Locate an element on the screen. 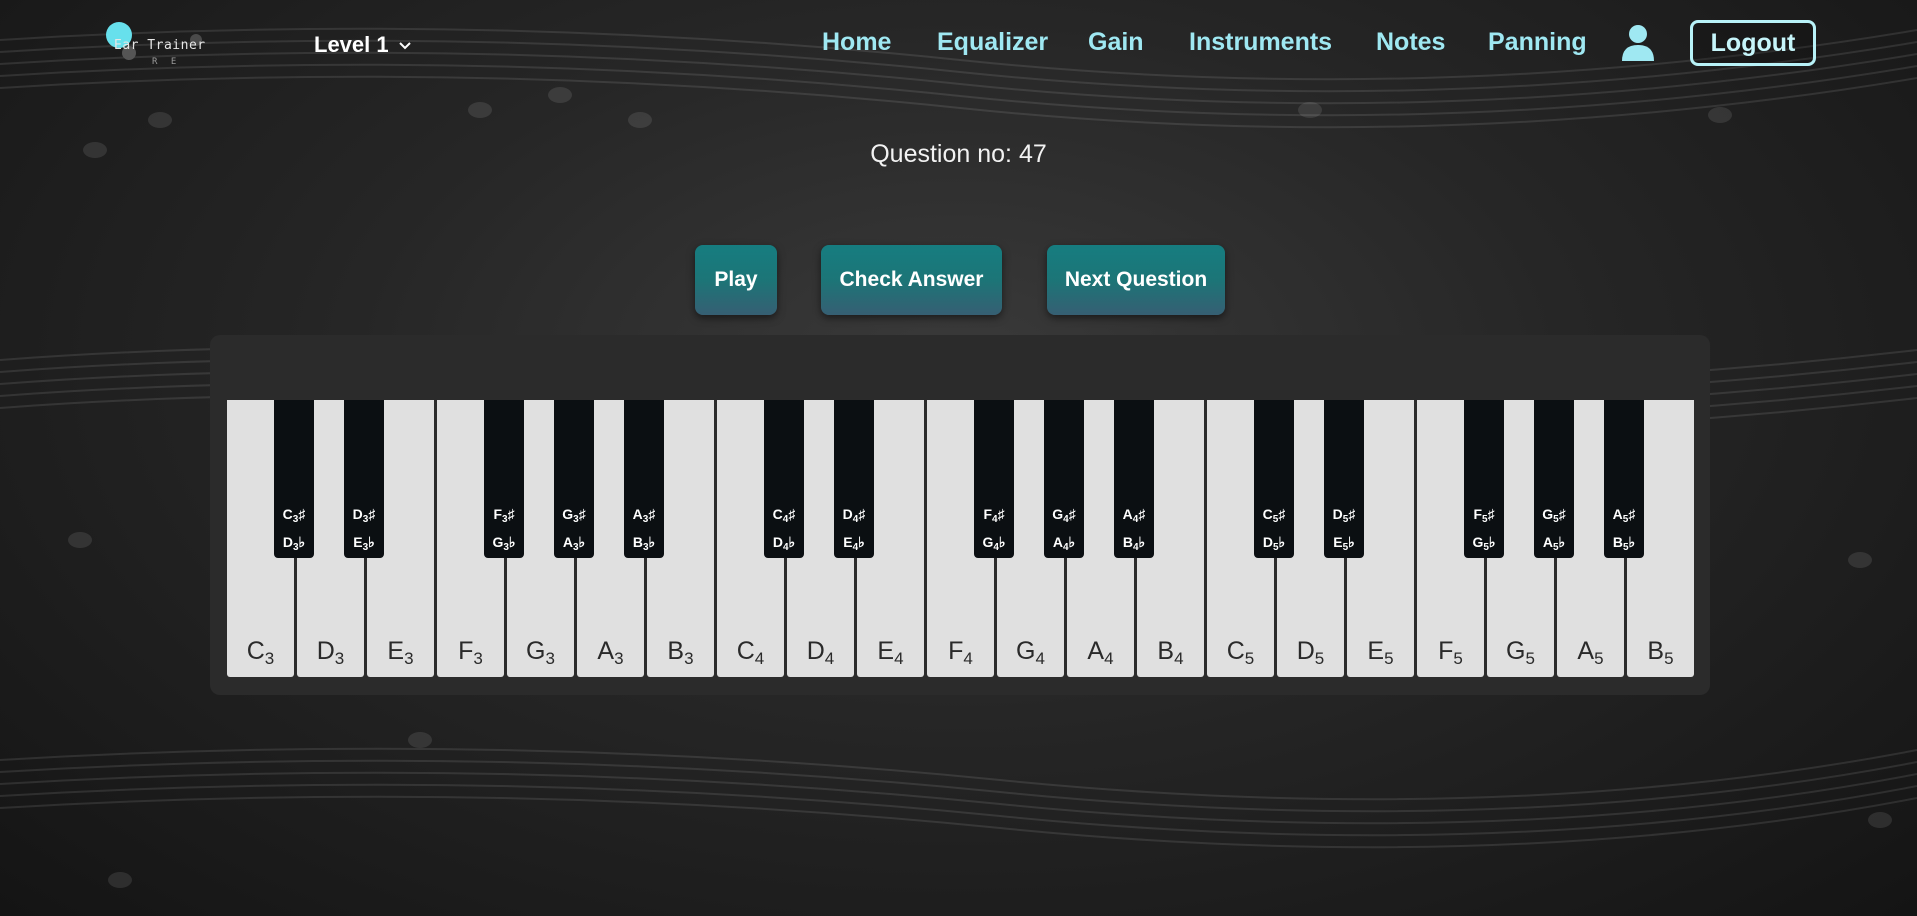 The image size is (1917, 916). nav-panning: Panning is located at coordinates (1537, 42).